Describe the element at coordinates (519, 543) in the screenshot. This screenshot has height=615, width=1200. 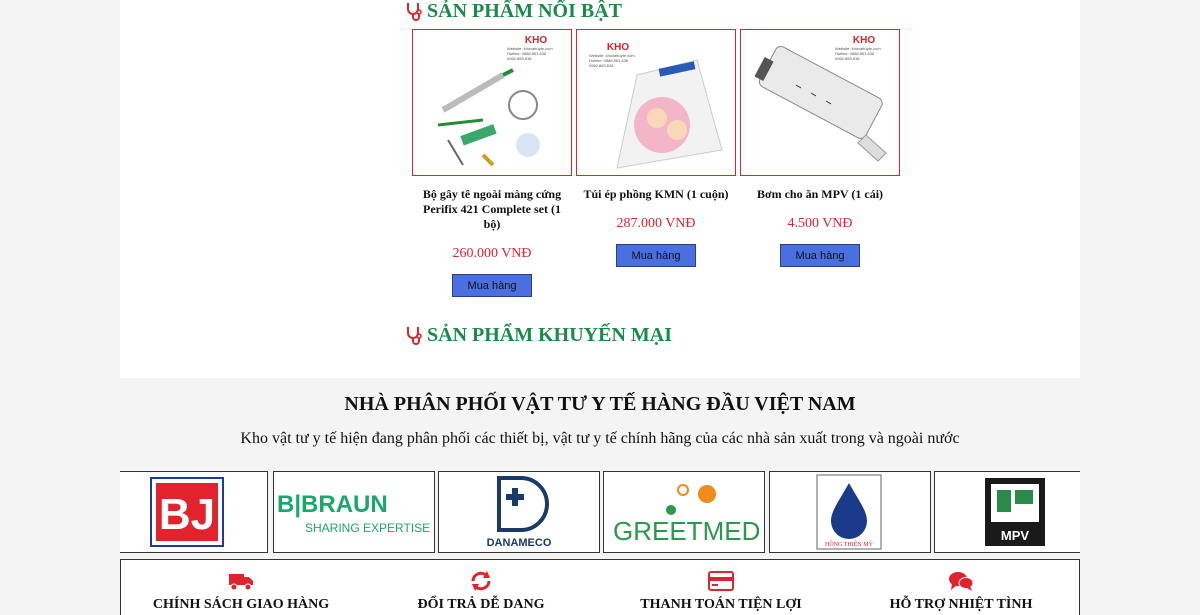
I see `svg-text: DANAMECO` at that location.